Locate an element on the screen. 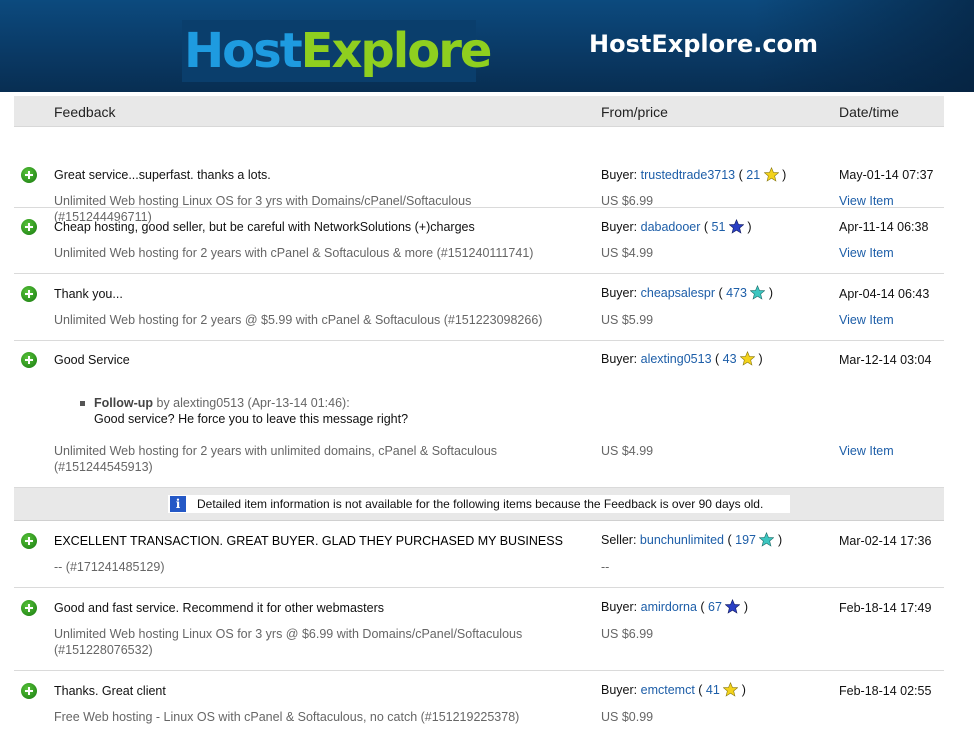 The height and width of the screenshot is (731, 974). role-label: Seller: is located at coordinates (619, 540).